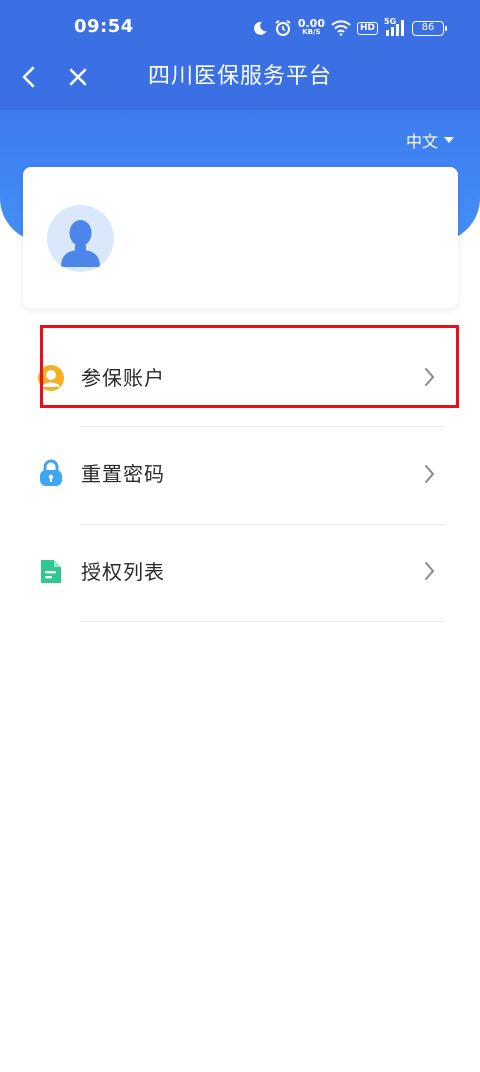  Describe the element at coordinates (260, 28) in the screenshot. I see `moon-icon` at that location.